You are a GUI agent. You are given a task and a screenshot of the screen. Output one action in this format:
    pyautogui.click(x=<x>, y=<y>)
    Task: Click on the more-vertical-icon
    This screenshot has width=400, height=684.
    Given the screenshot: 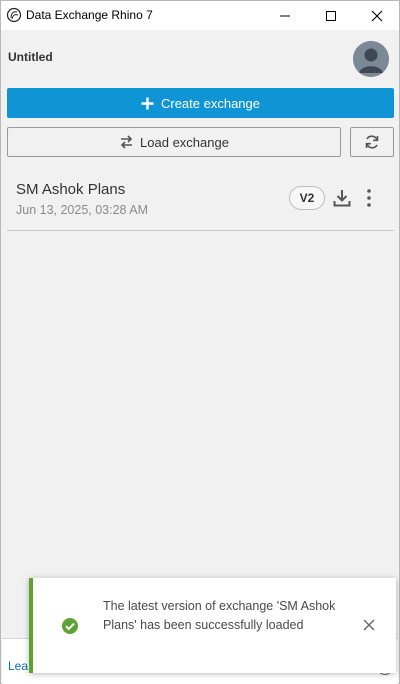 What is the action you would take?
    pyautogui.click(x=369, y=198)
    